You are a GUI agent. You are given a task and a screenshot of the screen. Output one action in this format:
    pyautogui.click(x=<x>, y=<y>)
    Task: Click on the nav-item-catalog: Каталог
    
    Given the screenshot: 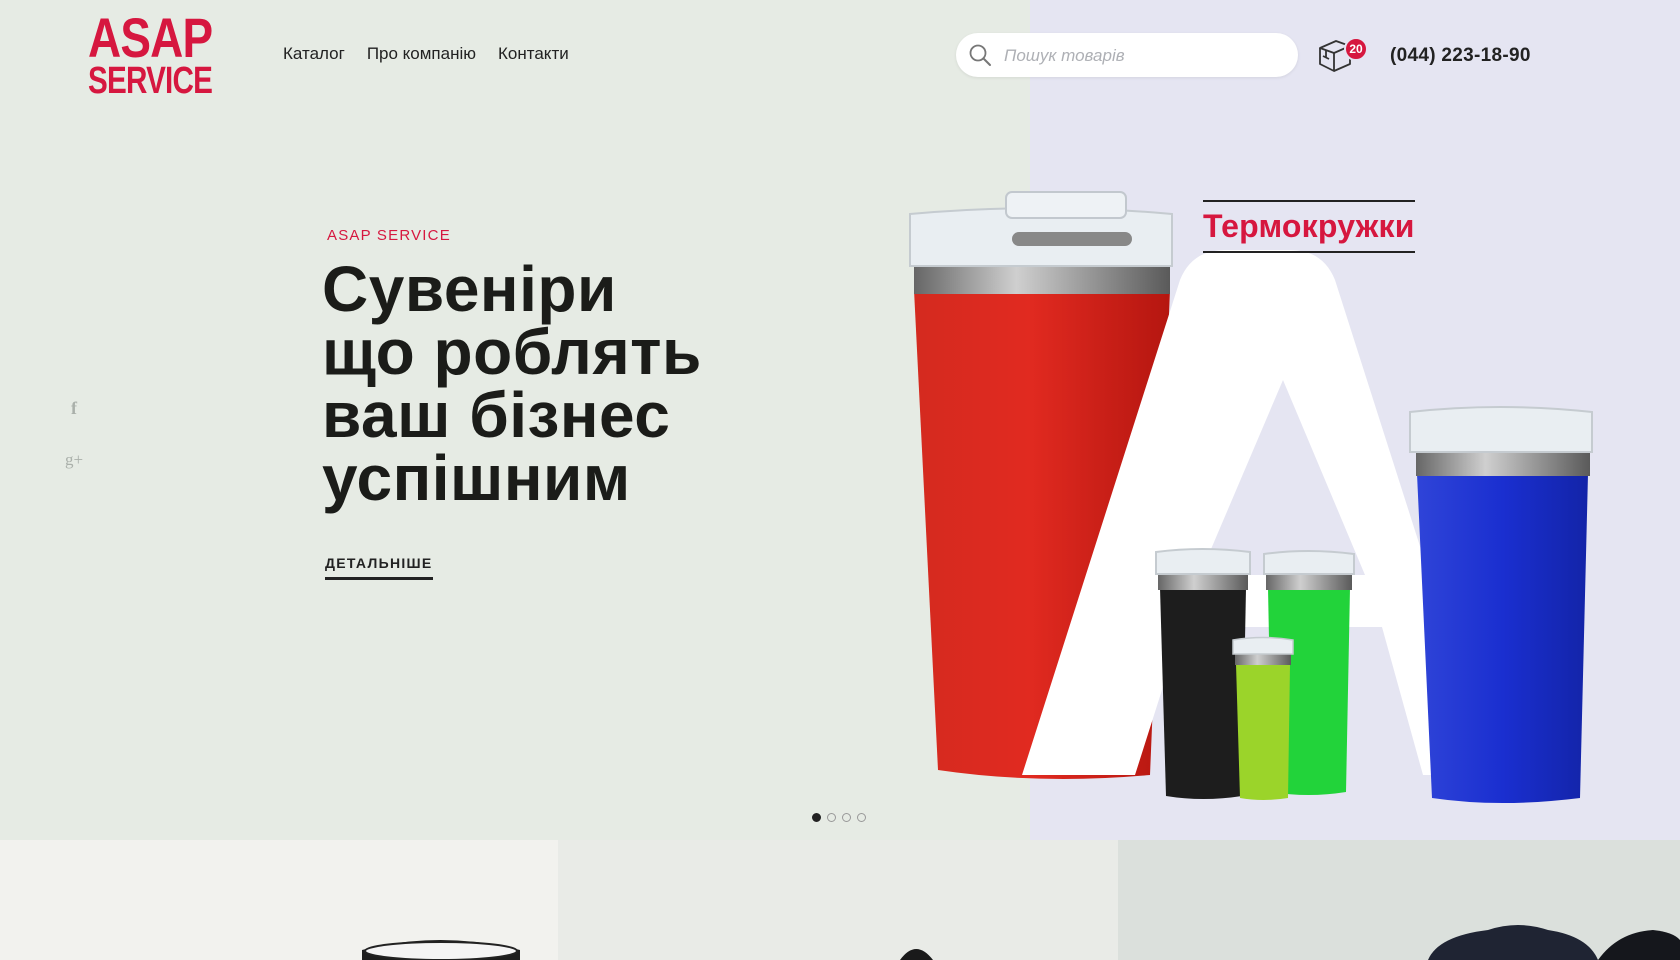 What is the action you would take?
    pyautogui.click(x=314, y=54)
    